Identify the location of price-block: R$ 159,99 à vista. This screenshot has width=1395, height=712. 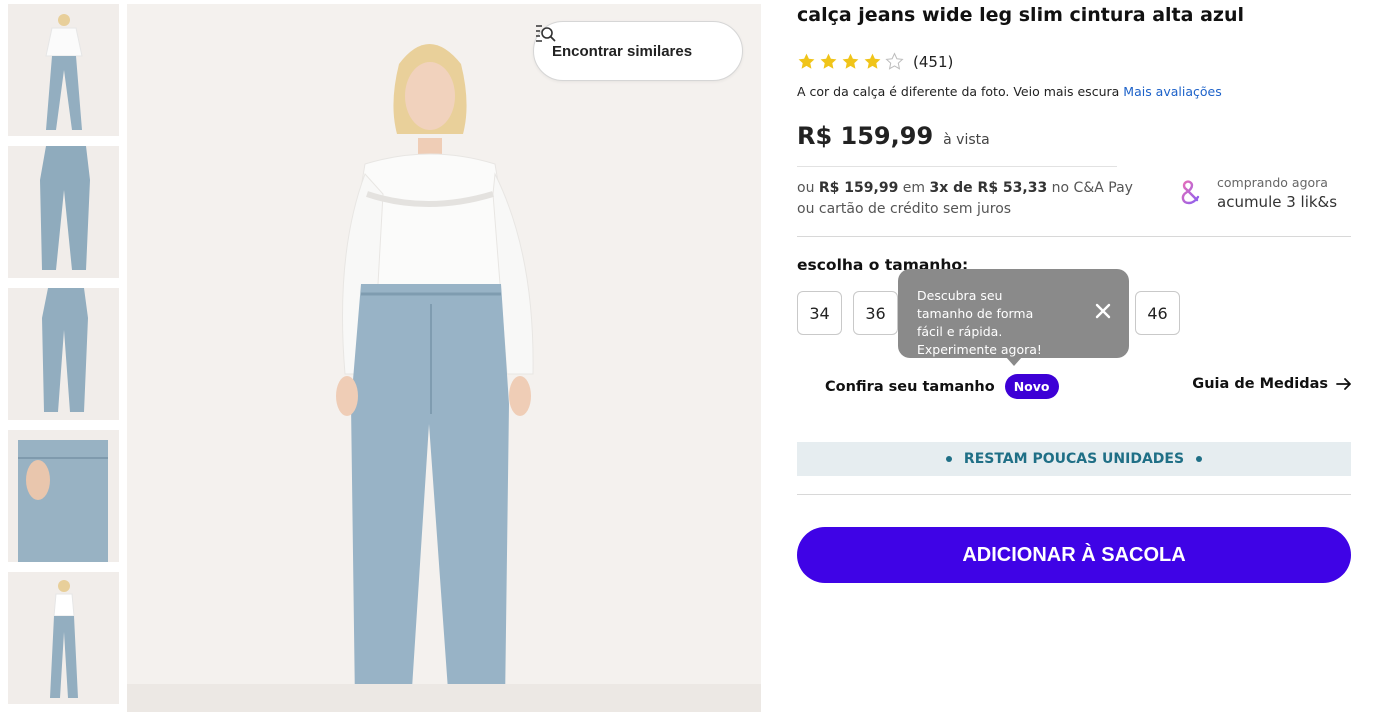
(893, 136).